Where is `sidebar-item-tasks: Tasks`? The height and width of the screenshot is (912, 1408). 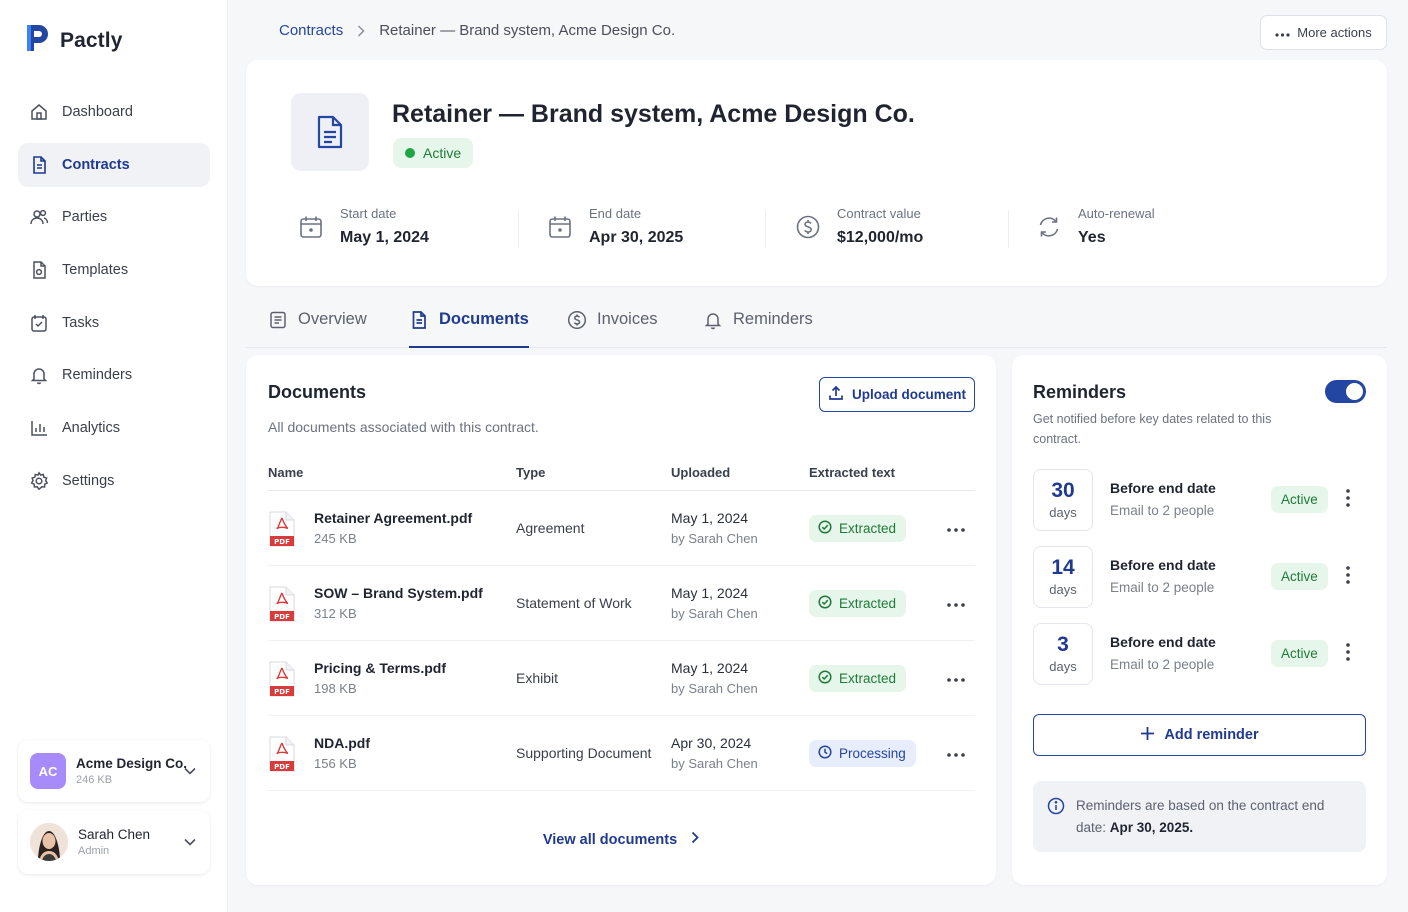
sidebar-item-tasks: Tasks is located at coordinates (114, 323).